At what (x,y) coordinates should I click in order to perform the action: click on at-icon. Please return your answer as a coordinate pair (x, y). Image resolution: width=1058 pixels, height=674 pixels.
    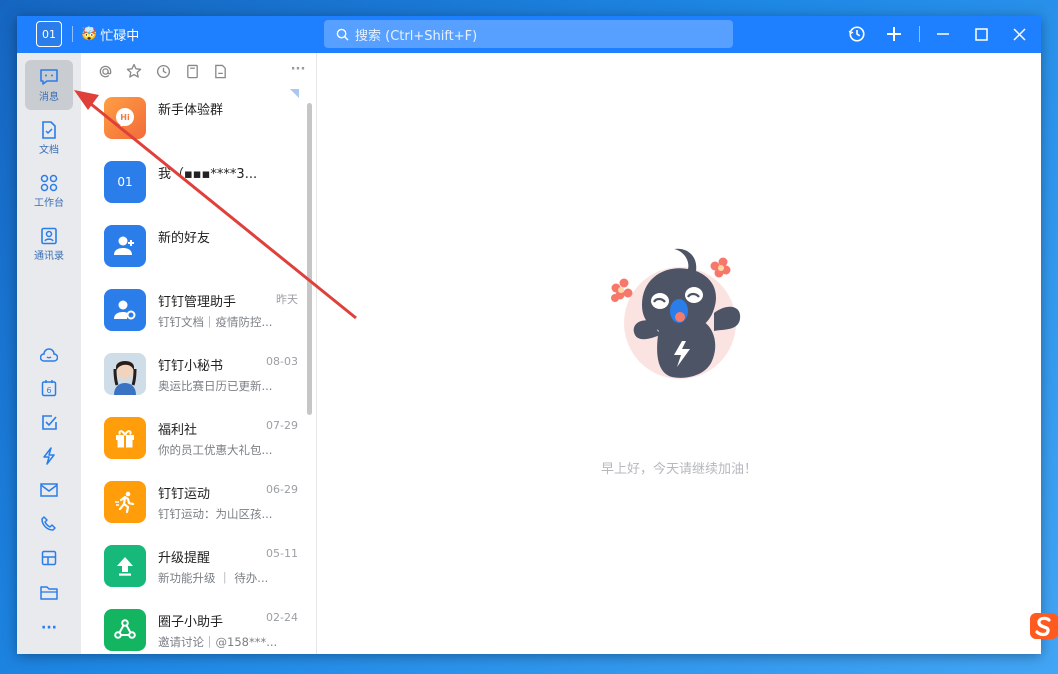
    Looking at the image, I should click on (105, 71).